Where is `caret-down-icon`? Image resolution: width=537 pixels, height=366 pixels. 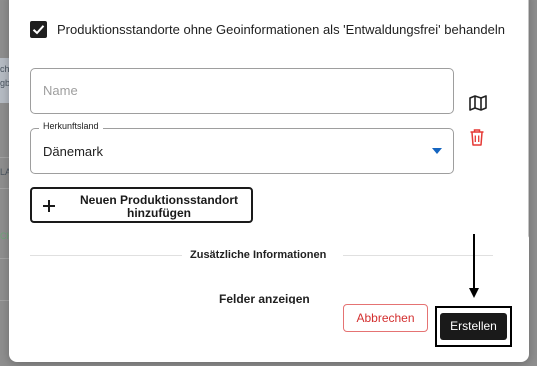
caret-down-icon is located at coordinates (437, 151).